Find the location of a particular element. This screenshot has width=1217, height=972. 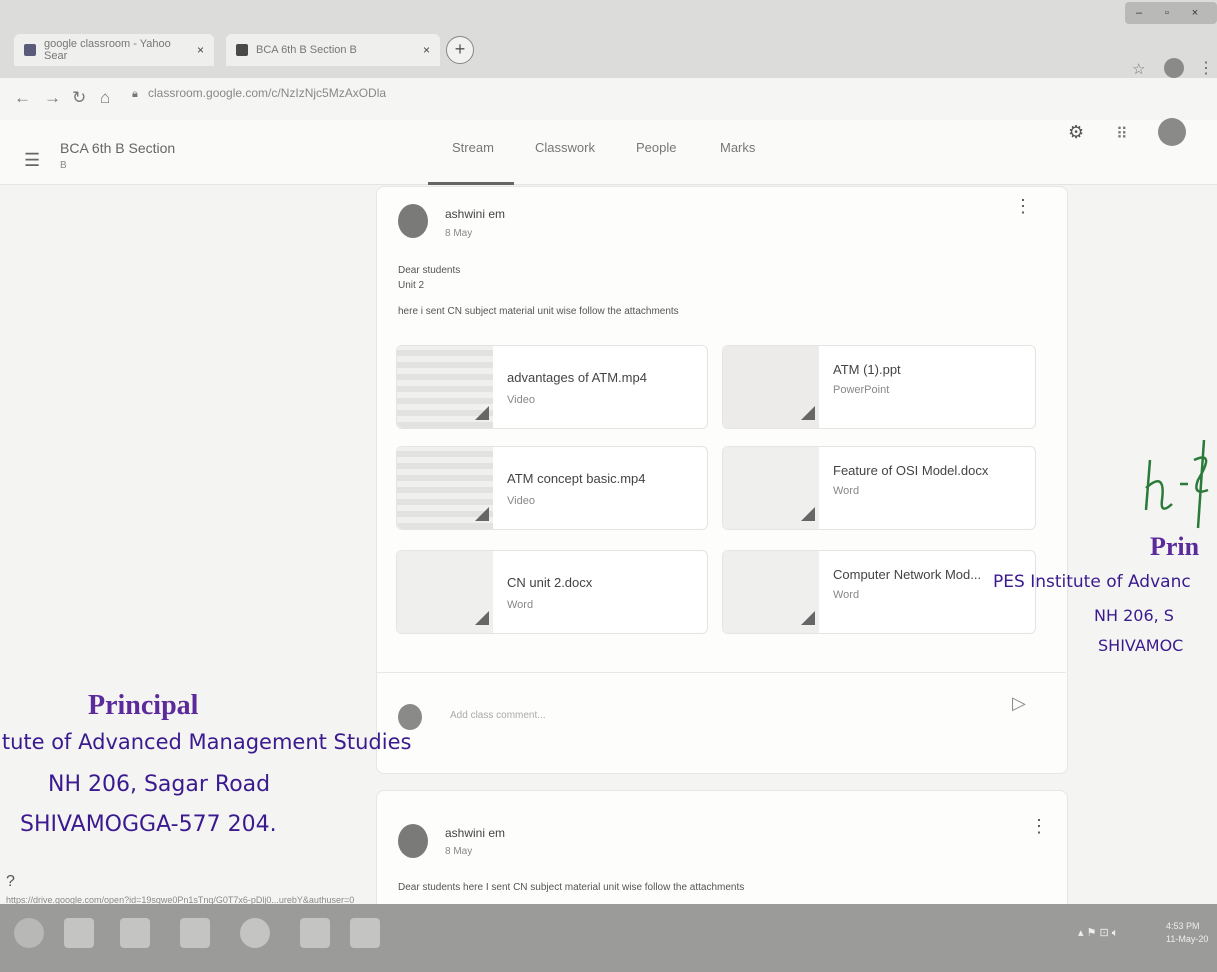

home-icon: ⌂ is located at coordinates (105, 98).